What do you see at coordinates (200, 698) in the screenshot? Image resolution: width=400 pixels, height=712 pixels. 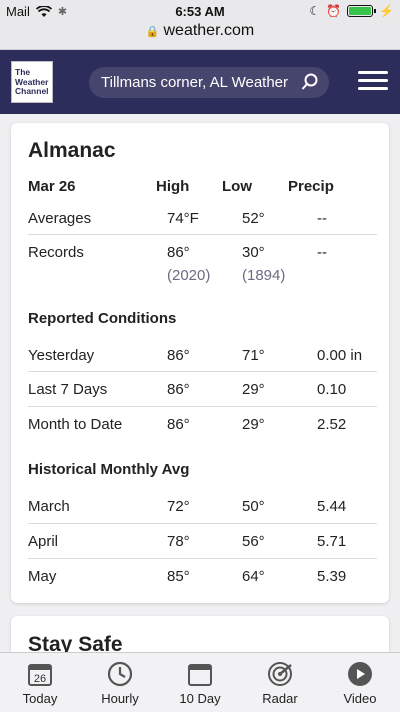 I see `nav-label: 10 Day` at bounding box center [200, 698].